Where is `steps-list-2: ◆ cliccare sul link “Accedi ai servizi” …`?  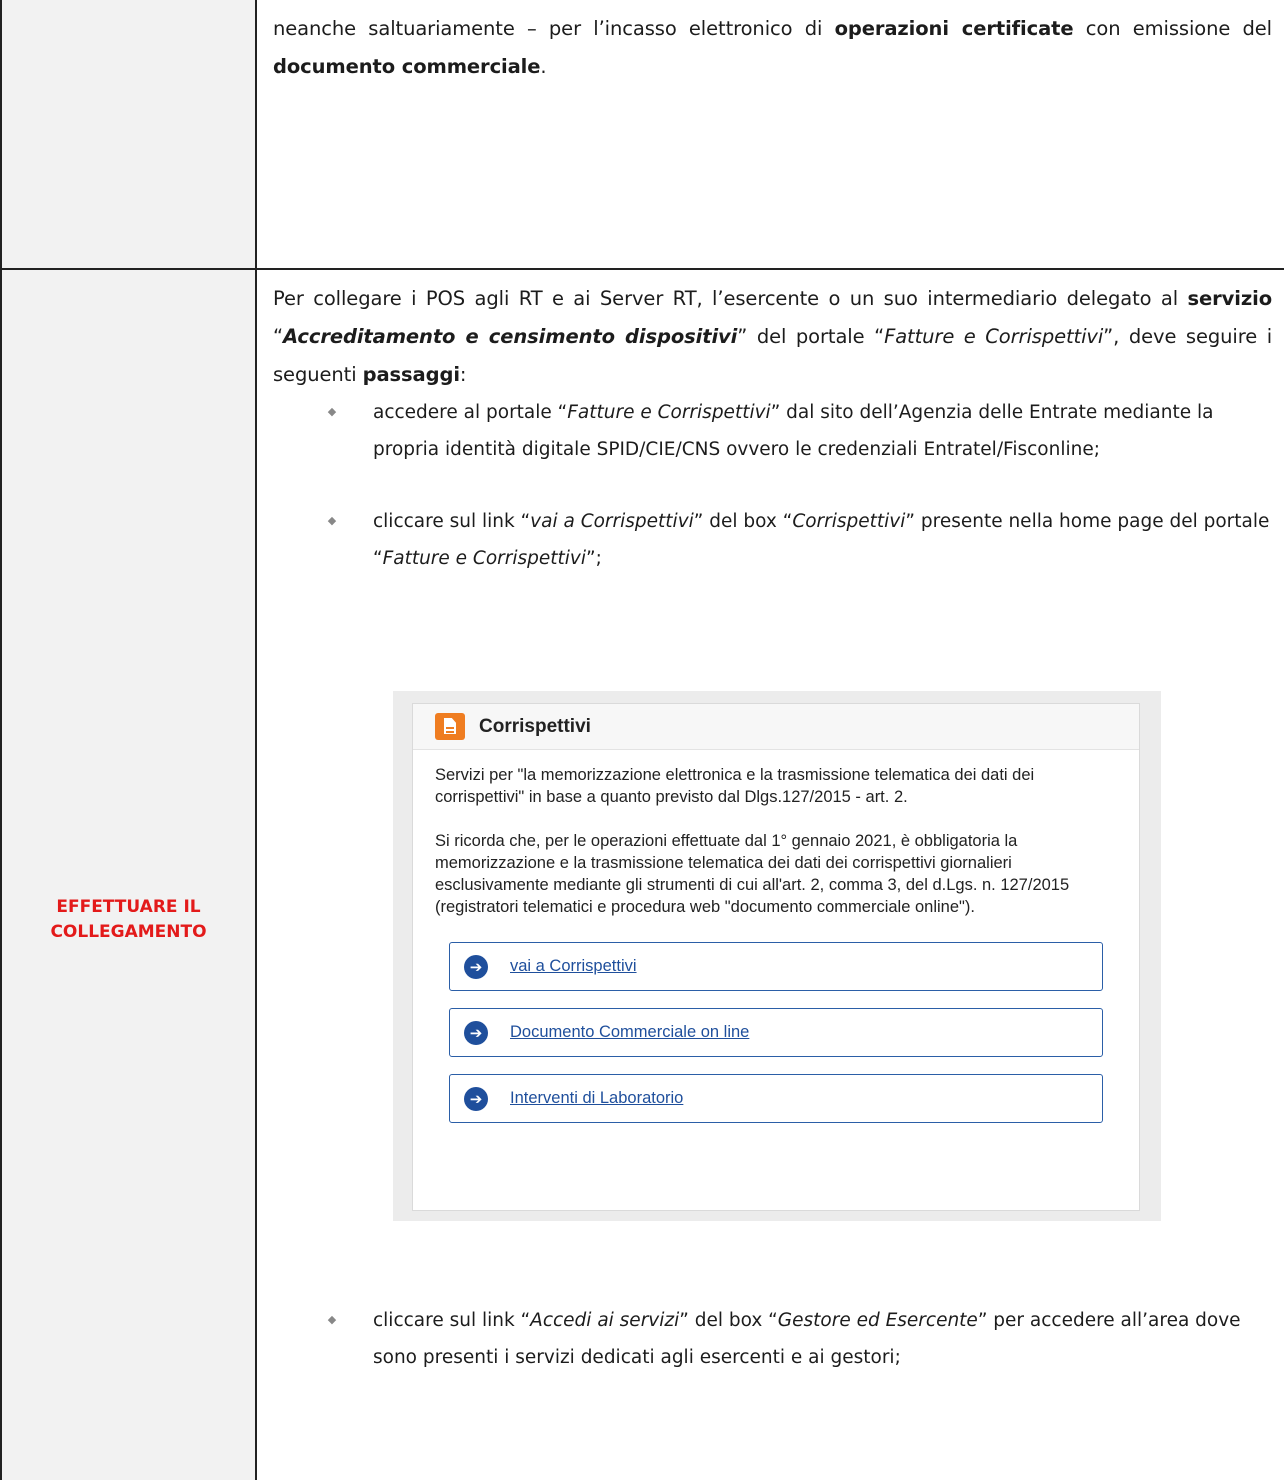 steps-list-2: ◆ cliccare sul link “Accedi ai servizi” … is located at coordinates (770, 1339).